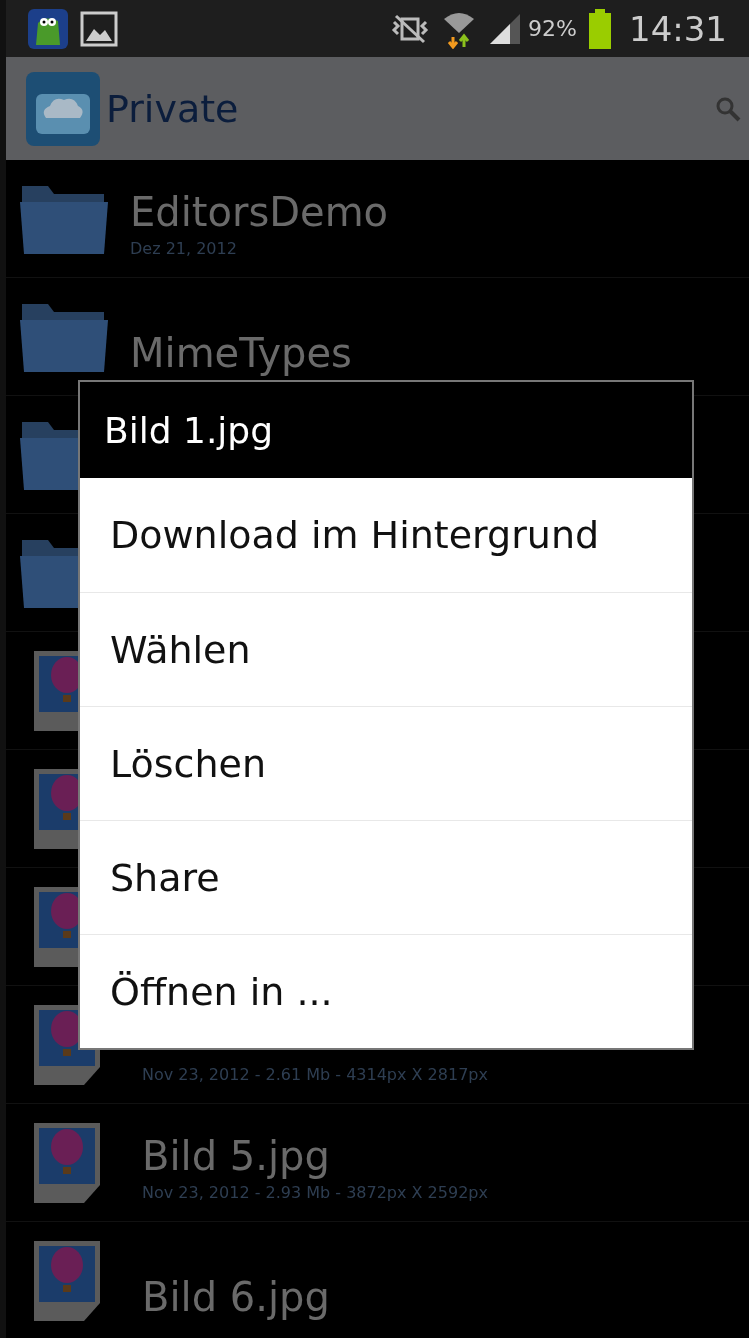 This screenshot has height=1338, width=749. Describe the element at coordinates (678, 28) in the screenshot. I see `clock-time: 14:31` at that location.